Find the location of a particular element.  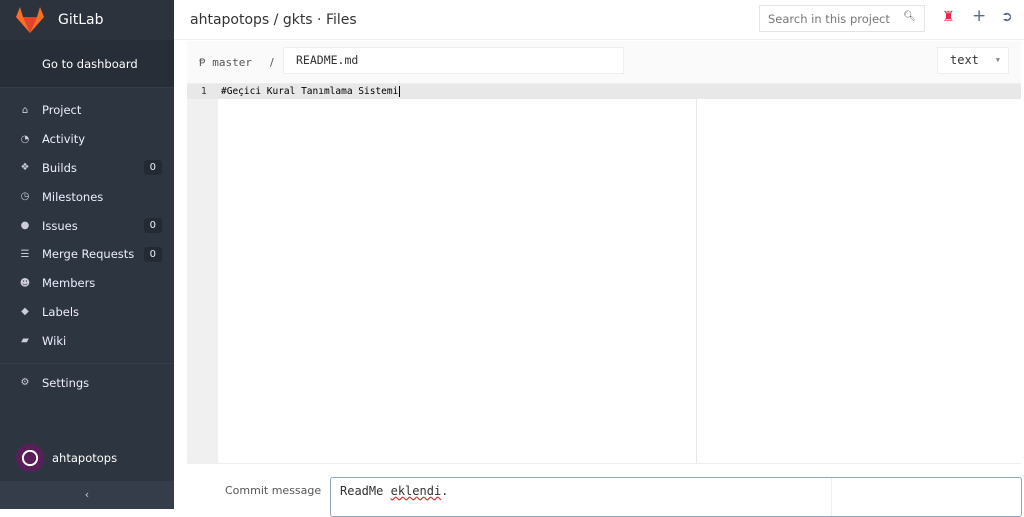

sidebar-item-label: Settings is located at coordinates (66, 382).